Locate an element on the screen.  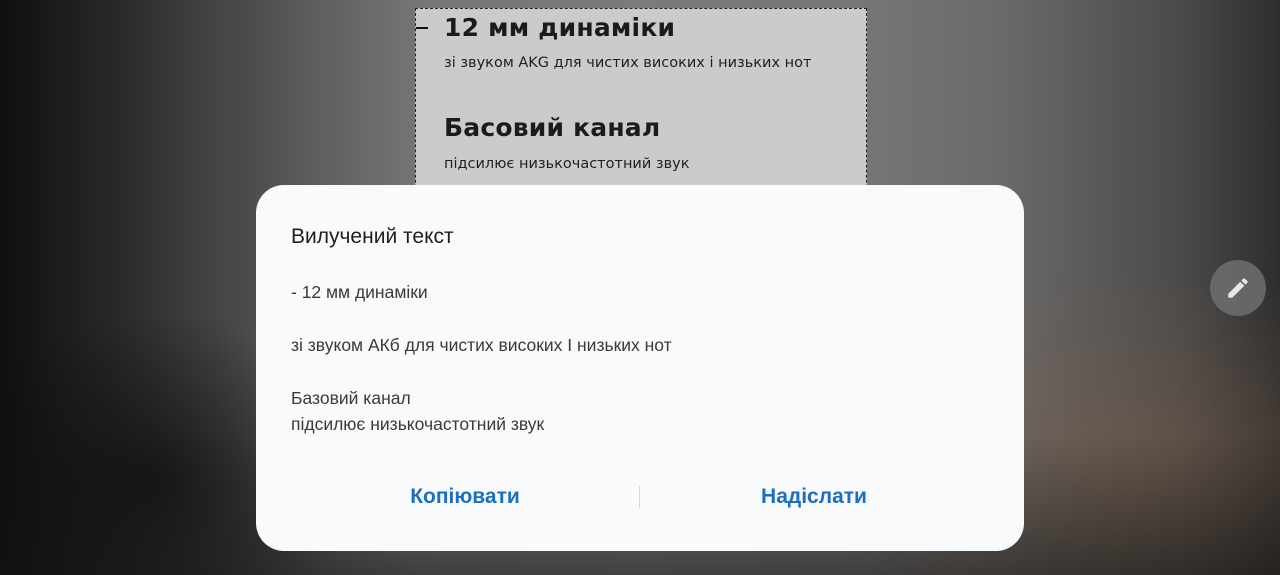
selection-heading-speakers: 12 мм динаміки is located at coordinates (560, 27).